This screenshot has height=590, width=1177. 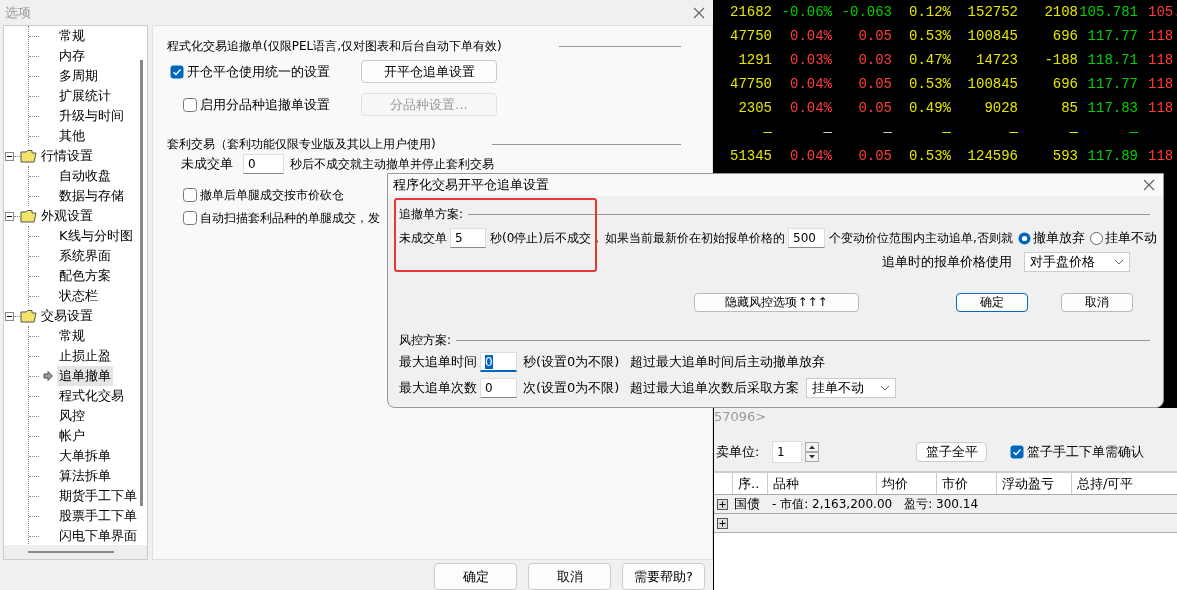 What do you see at coordinates (85, 176) in the screenshot?
I see `tree-item: 自动收盘` at bounding box center [85, 176].